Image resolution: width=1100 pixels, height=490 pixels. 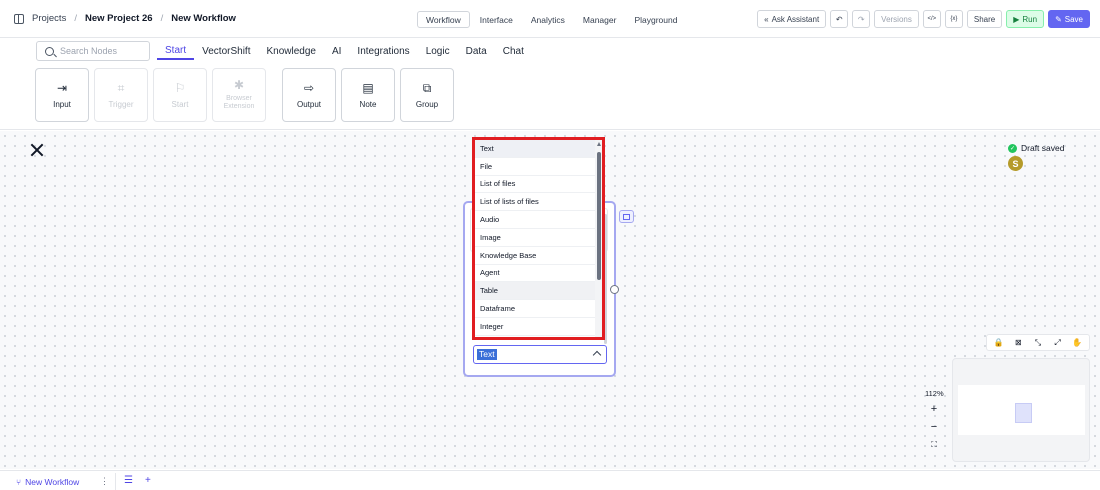 What do you see at coordinates (438, 51) in the screenshot?
I see `category-tab-logic: Logic` at bounding box center [438, 51].